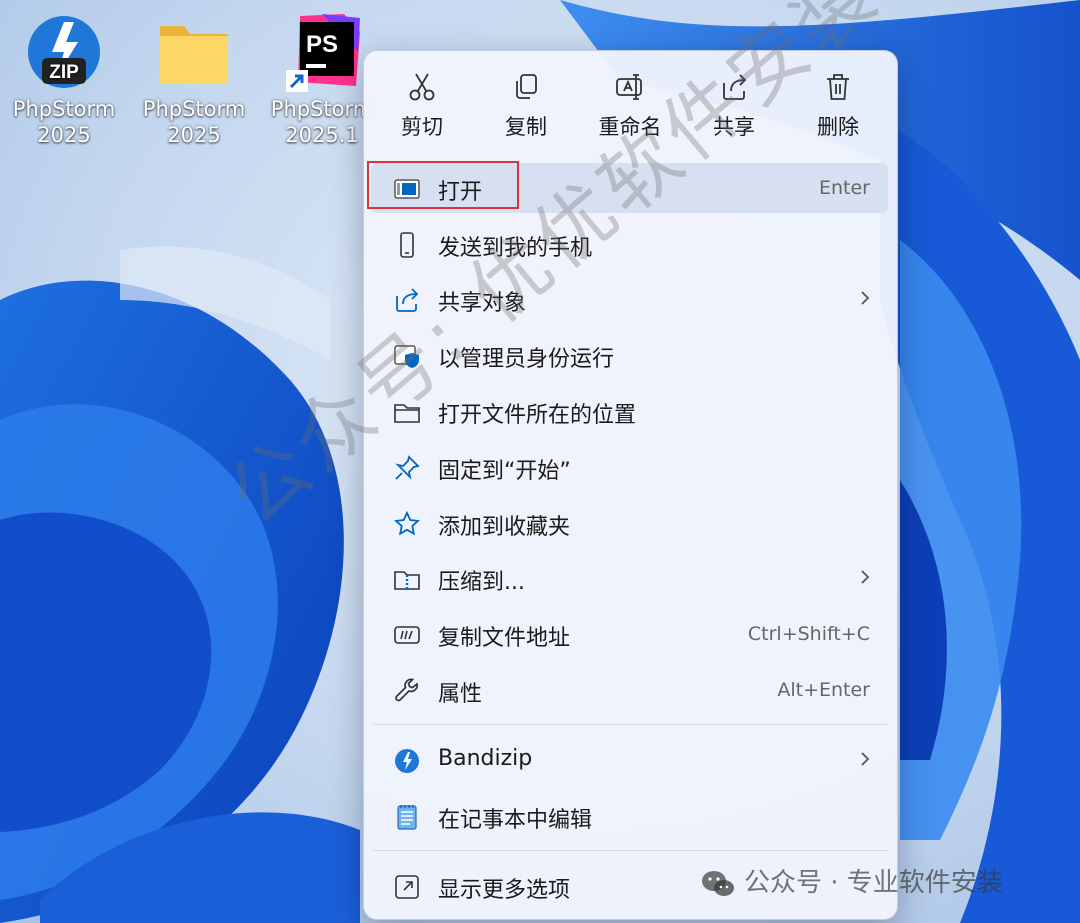  Describe the element at coordinates (485, 758) in the screenshot. I see `menu-item-label: Bandizip` at that location.